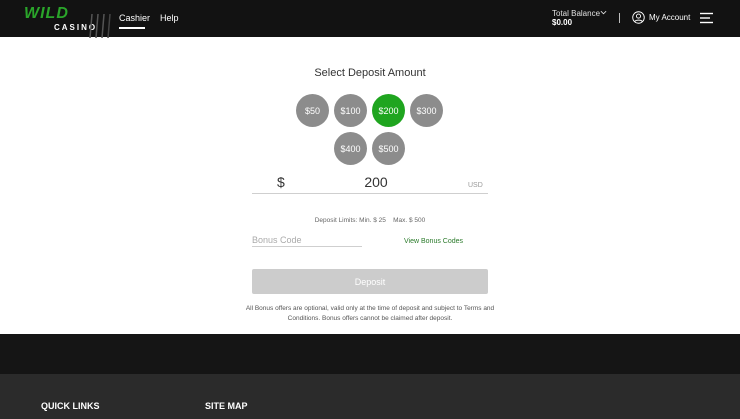  I want to click on nav-active-underline, so click(132, 28).